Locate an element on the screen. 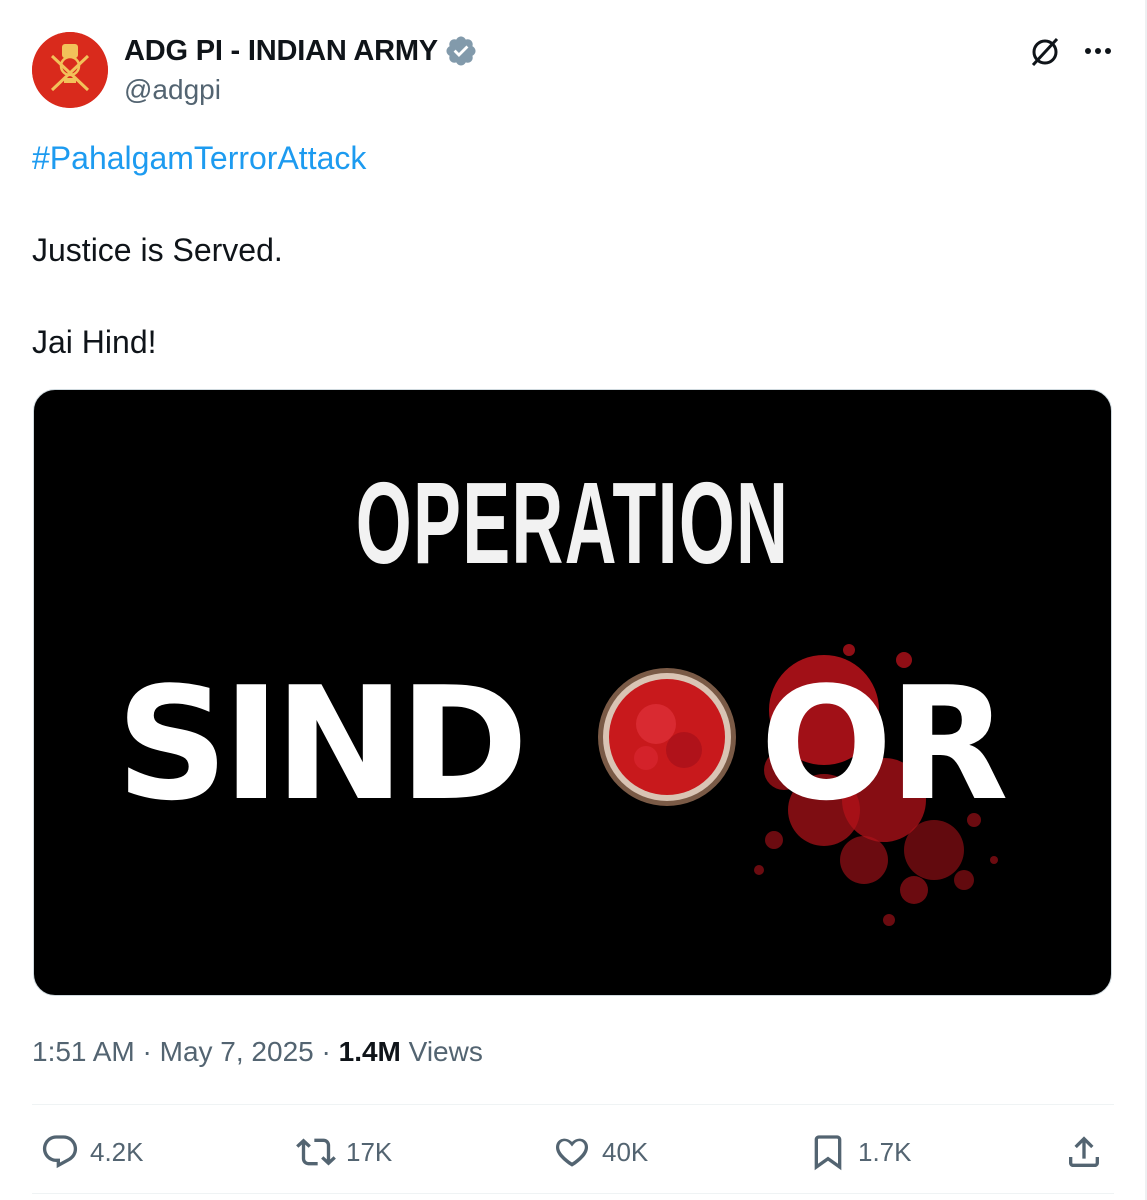 This screenshot has width=1147, height=1200. media-title-or: OR is located at coordinates (884, 744).